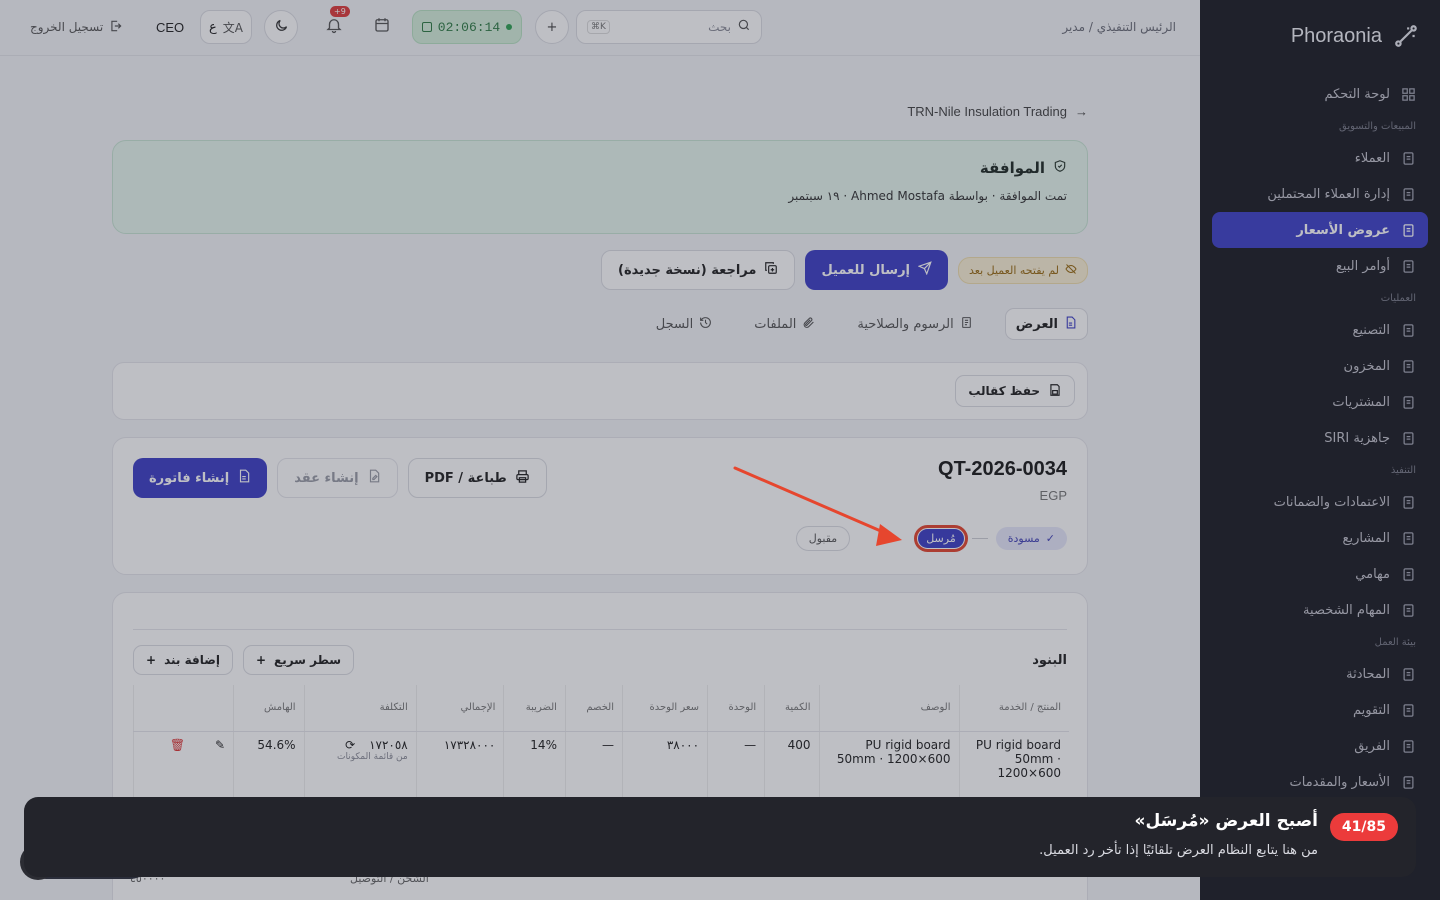 The image size is (1440, 900). What do you see at coordinates (1371, 710) in the screenshot?
I see `sidebar-item-label: التقويم` at bounding box center [1371, 710].